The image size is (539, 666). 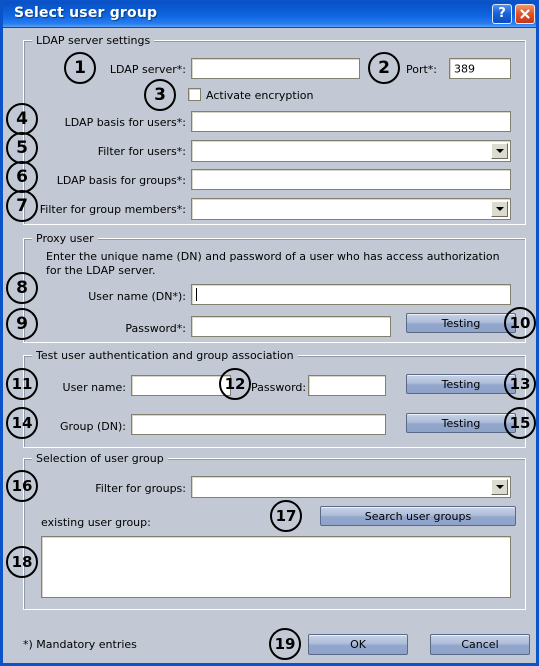 I want to click on search-user-groups-button: Search user groups, so click(x=418, y=516).